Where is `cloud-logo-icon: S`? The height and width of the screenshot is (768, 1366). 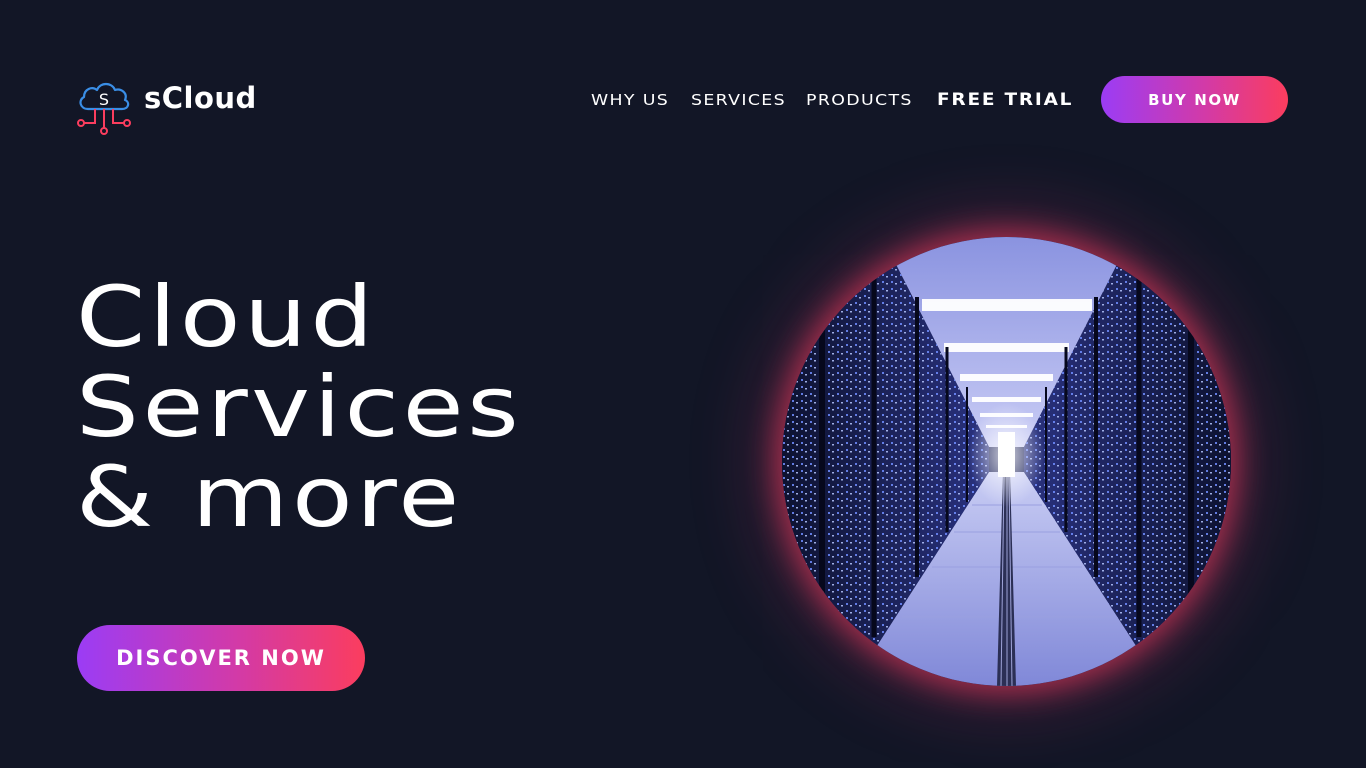
cloud-logo-icon: S is located at coordinates (104, 108).